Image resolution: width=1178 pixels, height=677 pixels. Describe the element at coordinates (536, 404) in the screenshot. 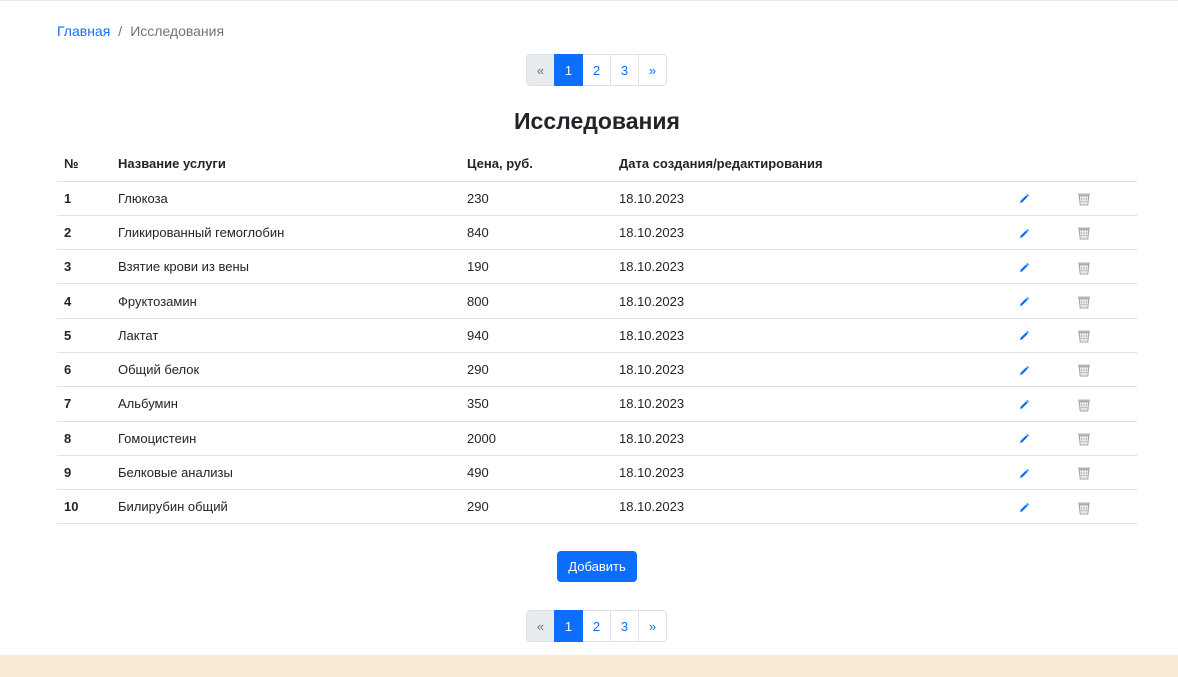

I see `row-price: 350` at that location.